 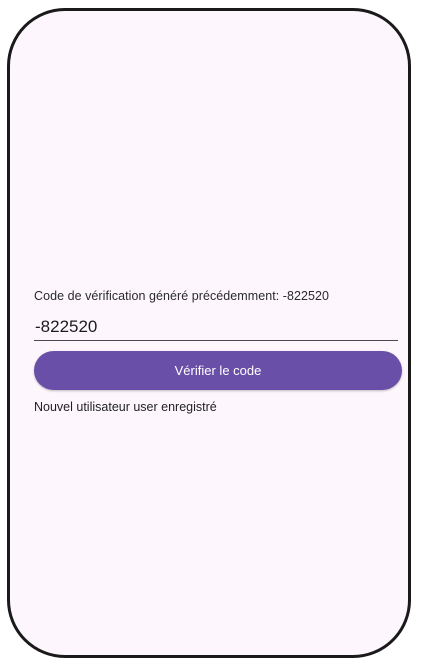 I want to click on verify-code-button: Vérifier le code, so click(x=218, y=370).